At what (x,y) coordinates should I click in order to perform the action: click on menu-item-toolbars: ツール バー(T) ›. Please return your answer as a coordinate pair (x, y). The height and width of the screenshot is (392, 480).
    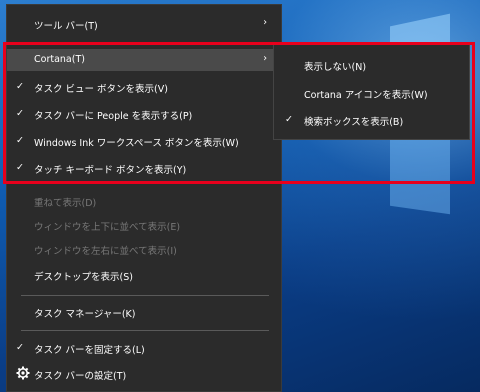
    Looking at the image, I should click on (144, 24).